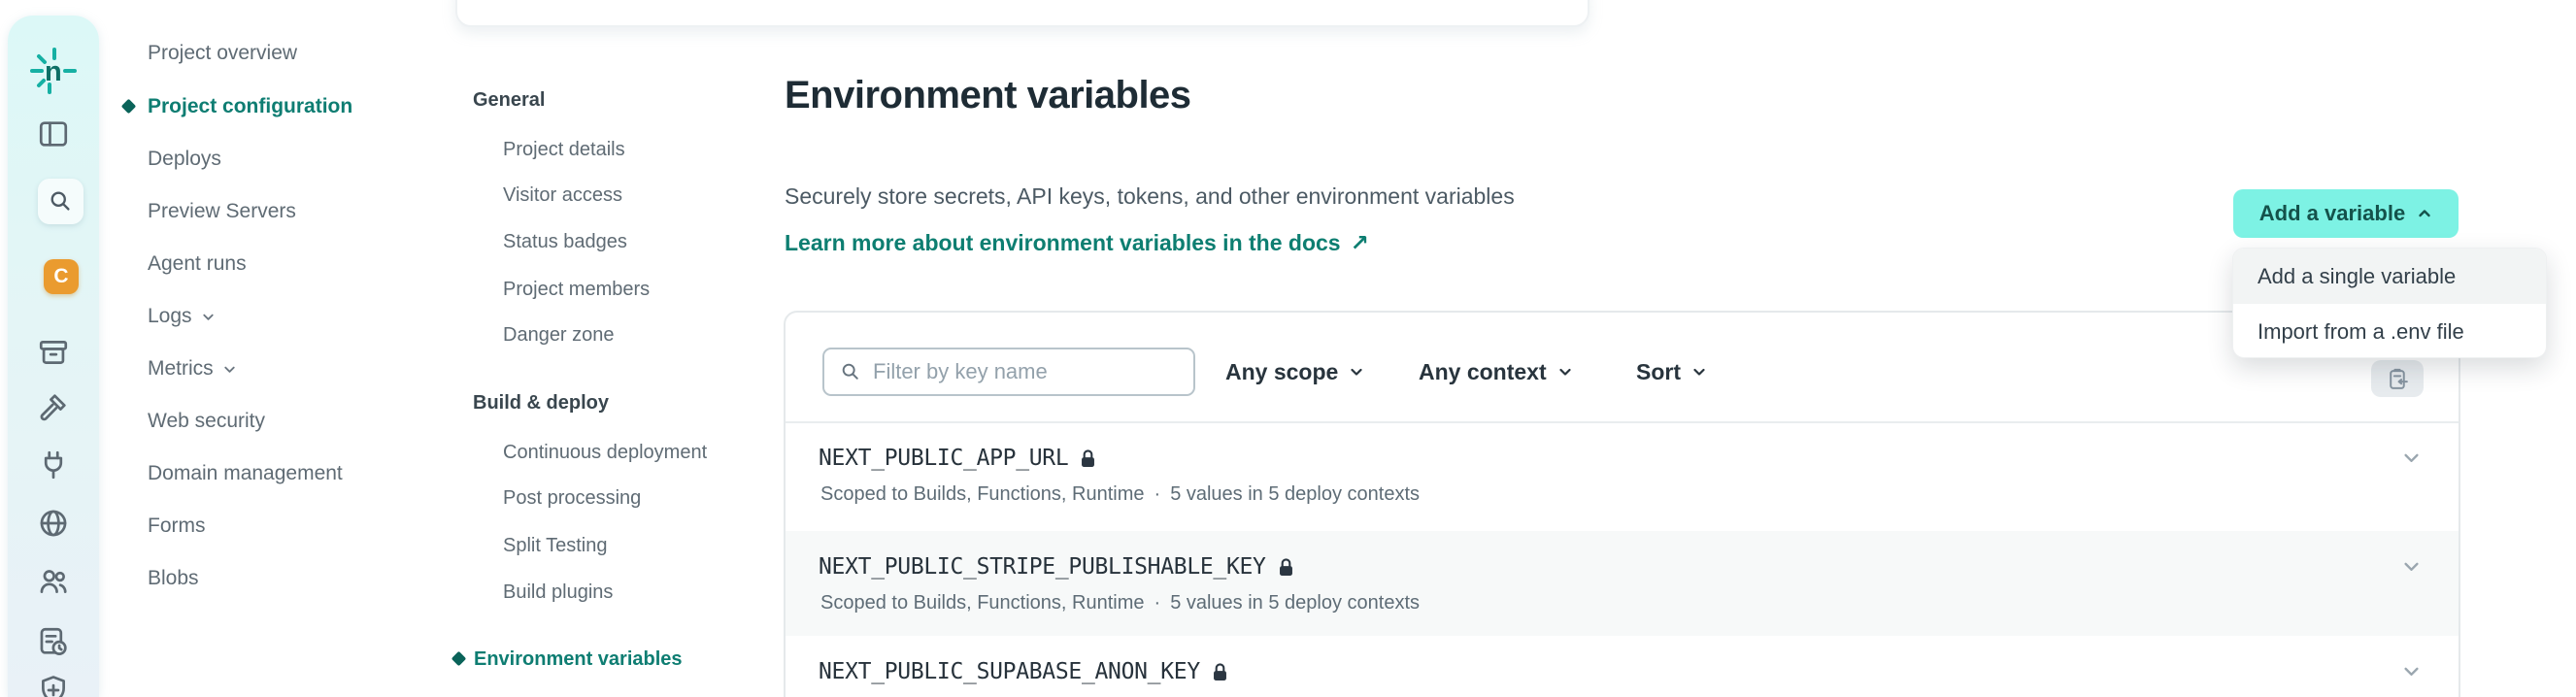 The height and width of the screenshot is (697, 2576). What do you see at coordinates (1295, 371) in the screenshot?
I see `scope-filter-dropdown: Any scope` at bounding box center [1295, 371].